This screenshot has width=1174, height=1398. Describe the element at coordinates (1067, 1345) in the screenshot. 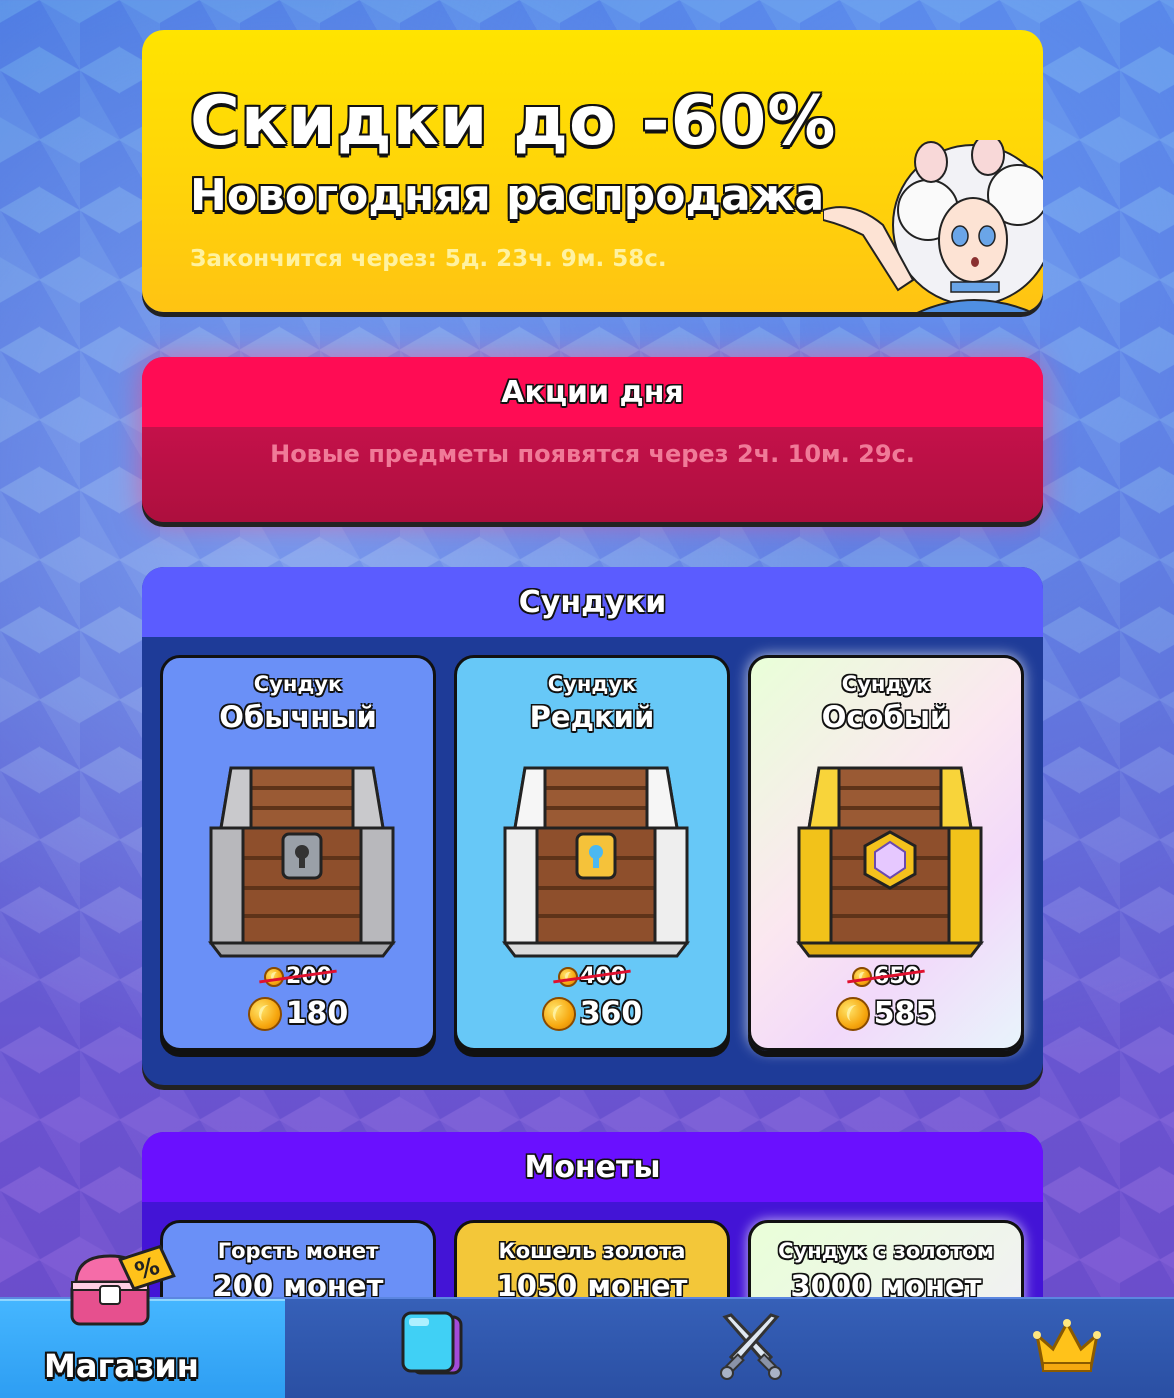

I see `crown-icon` at that location.